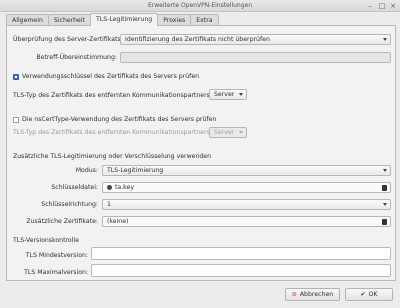 This screenshot has height=308, width=400. What do you see at coordinates (76, 57) in the screenshot?
I see `subject-match-label: Betreff-Übereinstimmung:` at bounding box center [76, 57].